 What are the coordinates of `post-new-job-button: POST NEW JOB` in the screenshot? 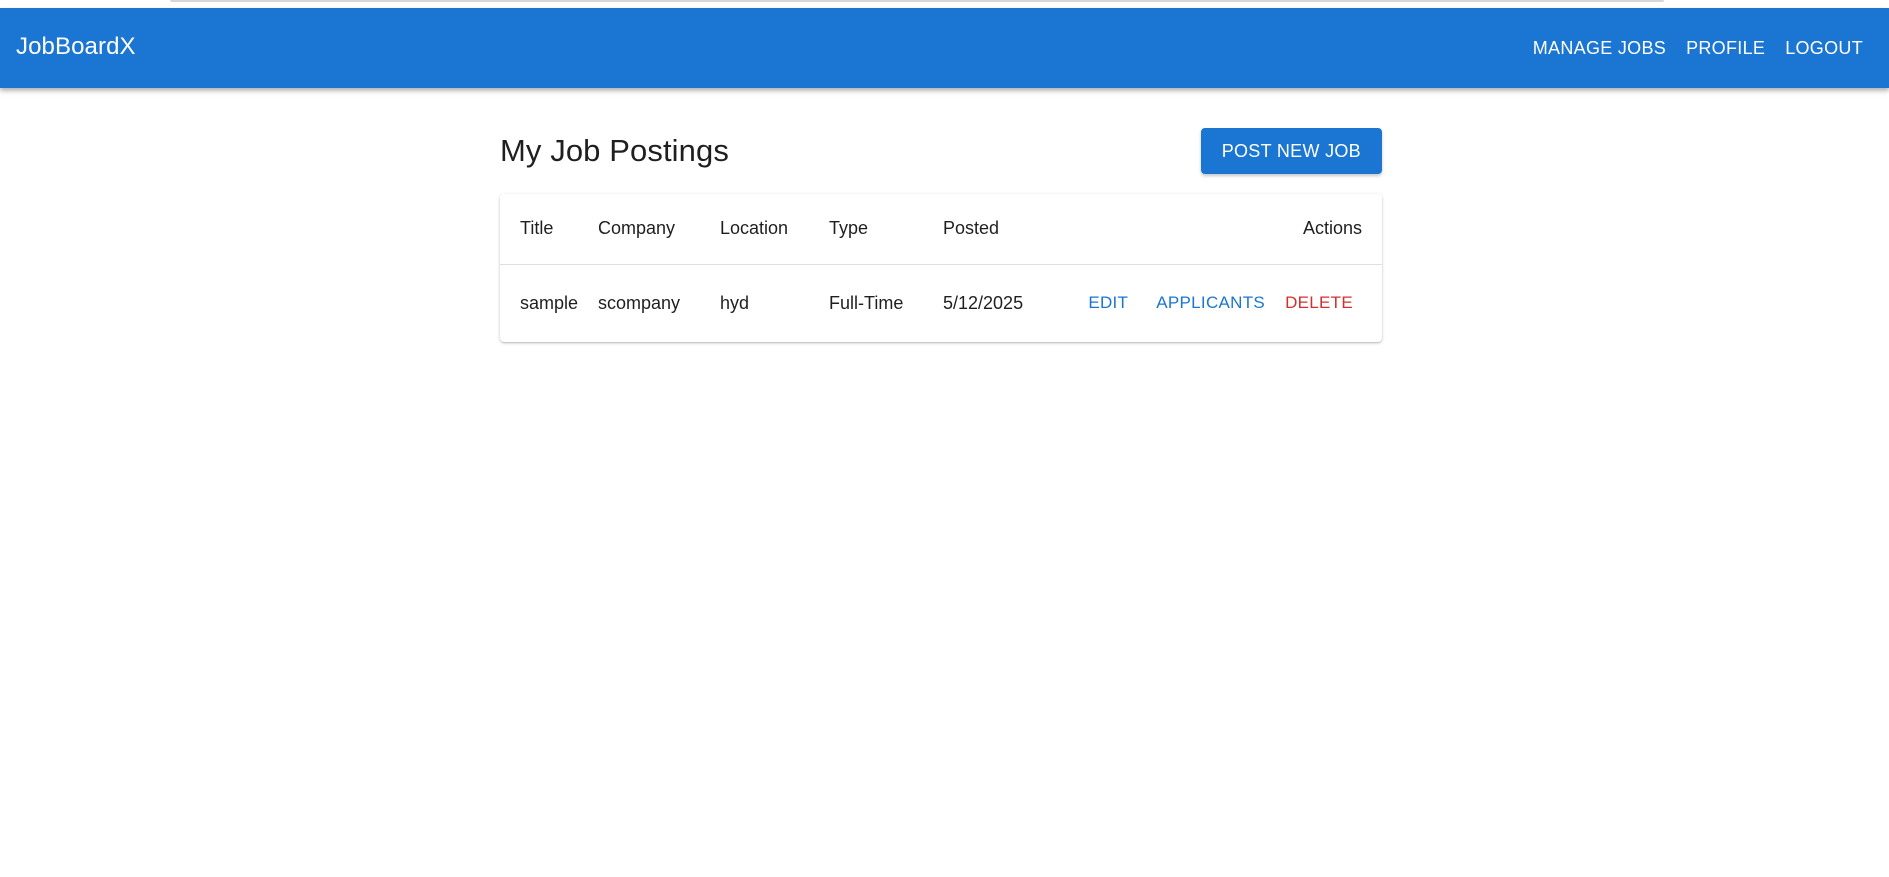 It's located at (1291, 151).